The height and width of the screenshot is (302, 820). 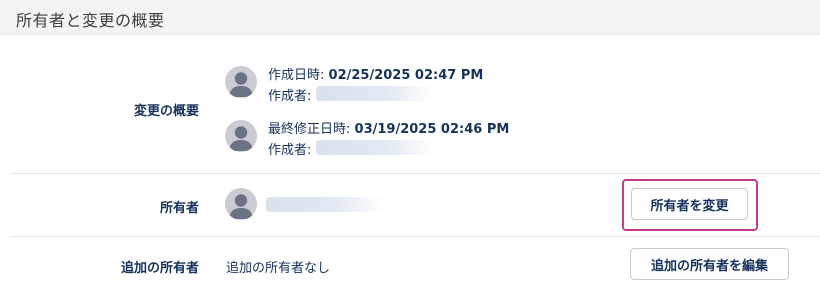 I want to click on modified-by: 作成者:, so click(x=289, y=148).